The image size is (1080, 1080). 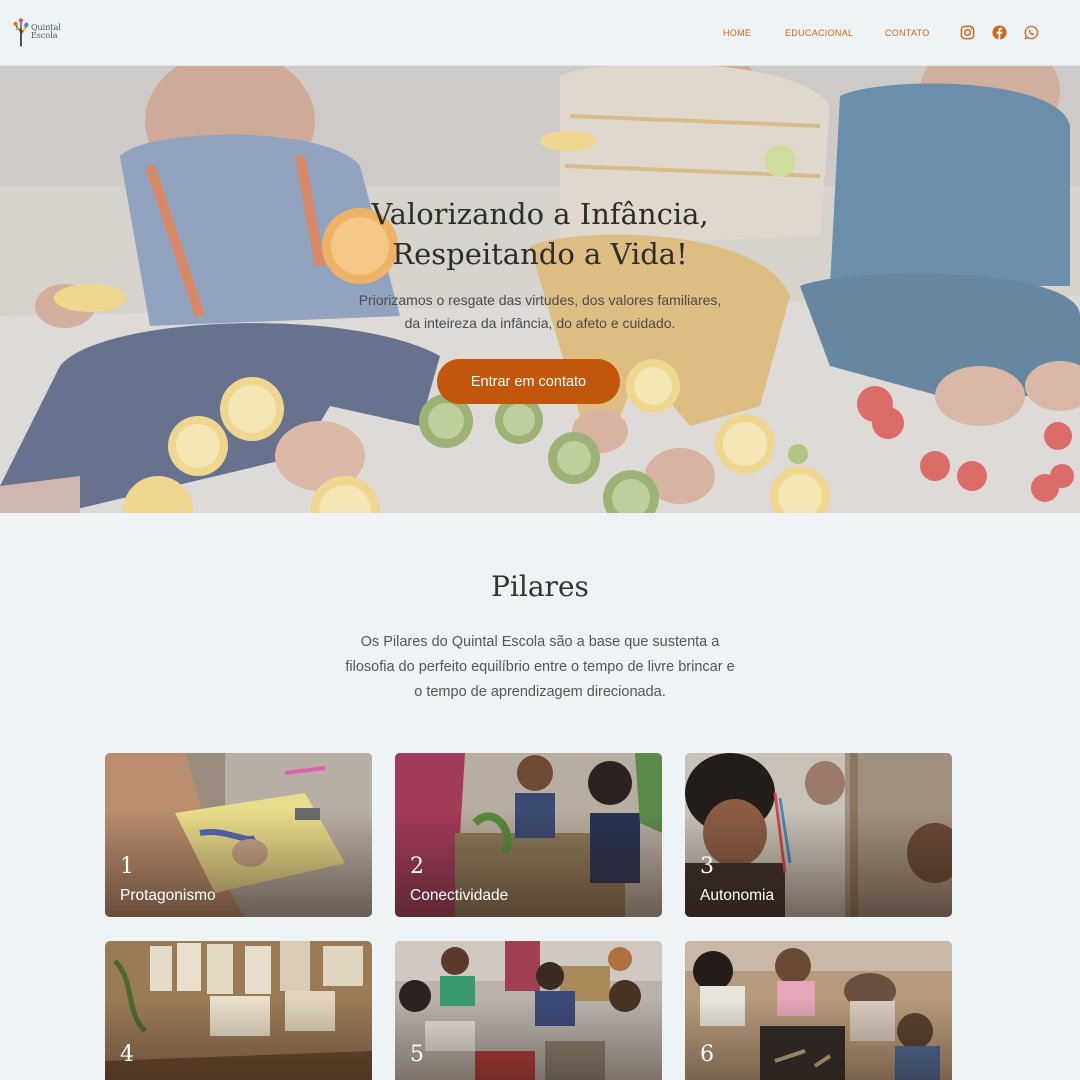 I want to click on site-logo: Quintal Escola, so click(x=48, y=32).